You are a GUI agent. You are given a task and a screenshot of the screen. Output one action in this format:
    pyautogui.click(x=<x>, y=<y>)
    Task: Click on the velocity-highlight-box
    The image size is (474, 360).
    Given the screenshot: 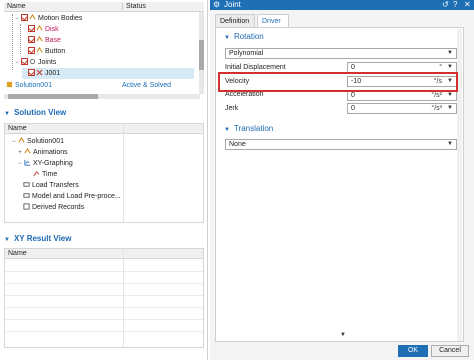 What is the action you would take?
    pyautogui.click(x=338, y=82)
    